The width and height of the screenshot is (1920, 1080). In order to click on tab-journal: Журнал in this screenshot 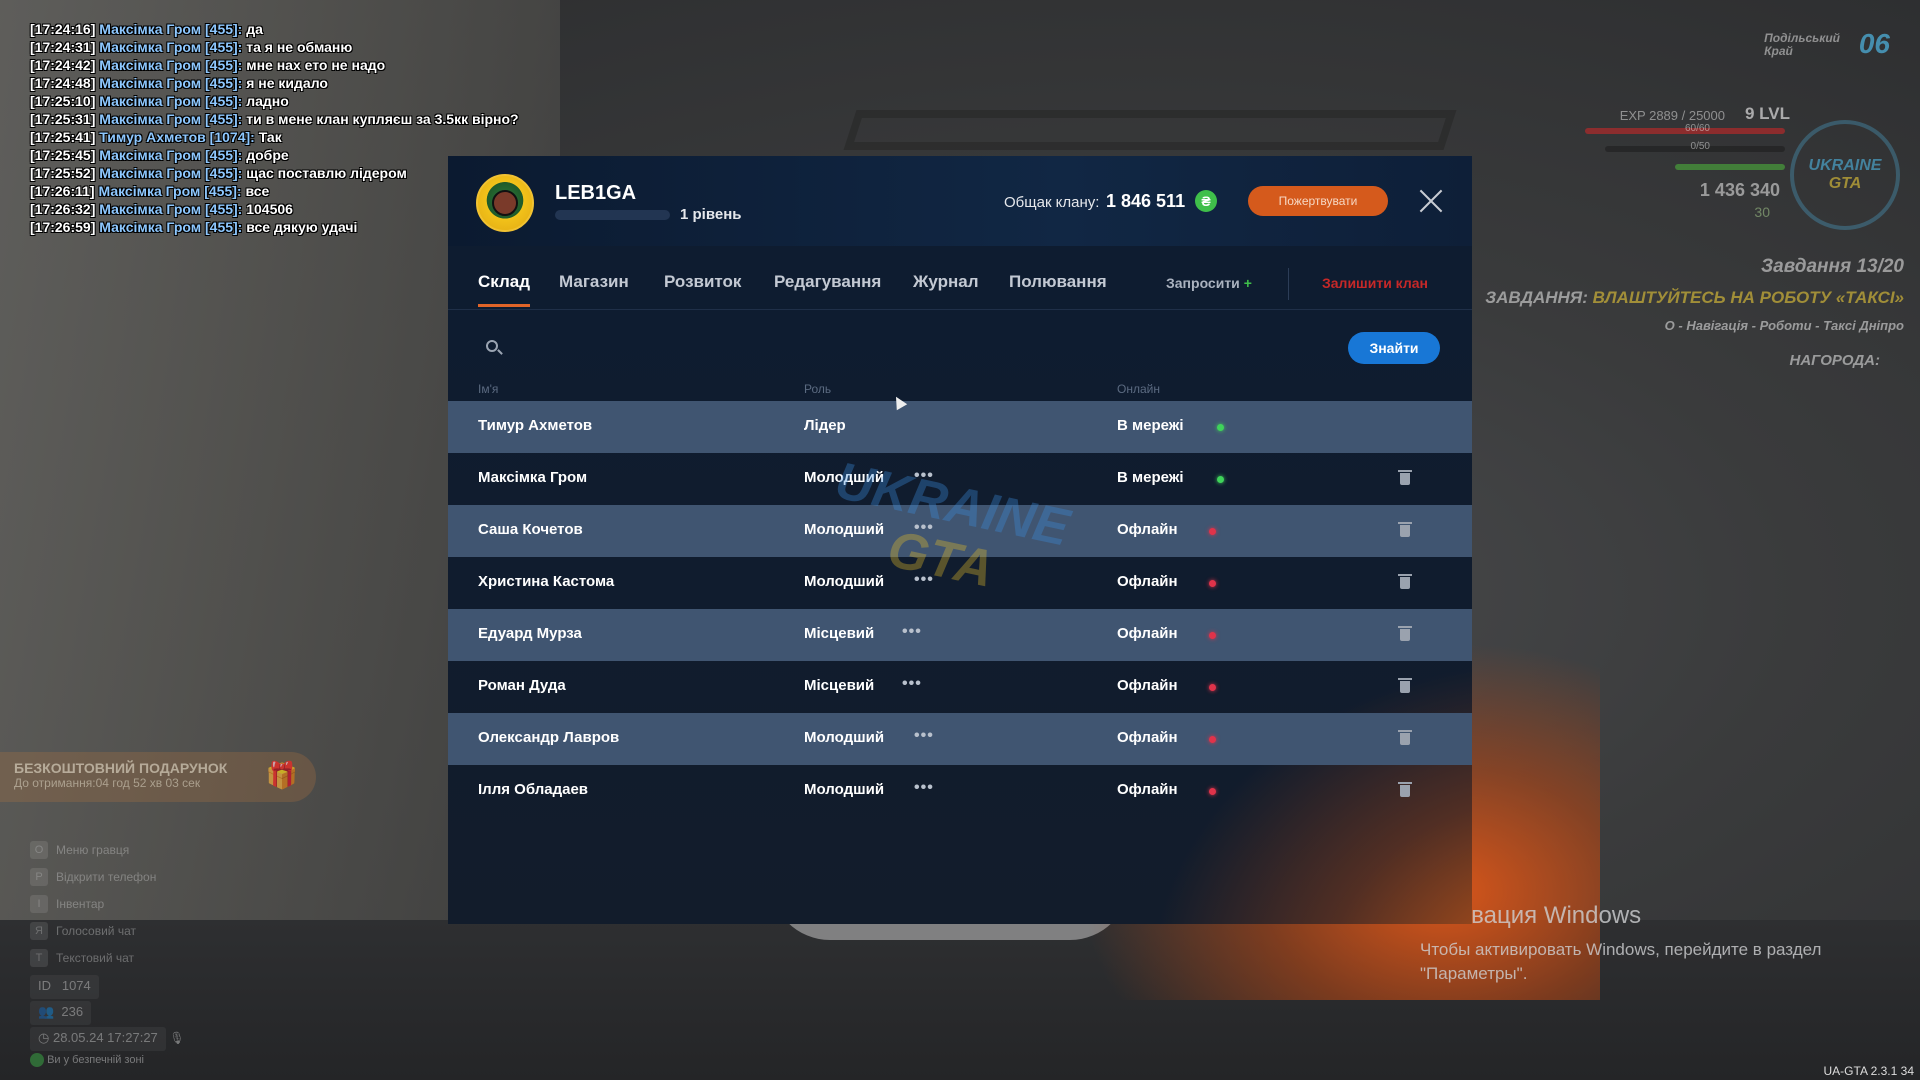, I will do `click(946, 282)`.